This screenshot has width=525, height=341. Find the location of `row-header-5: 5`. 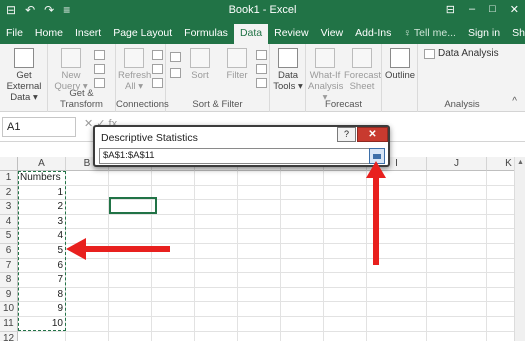

row-header-5: 5 is located at coordinates (9, 236).